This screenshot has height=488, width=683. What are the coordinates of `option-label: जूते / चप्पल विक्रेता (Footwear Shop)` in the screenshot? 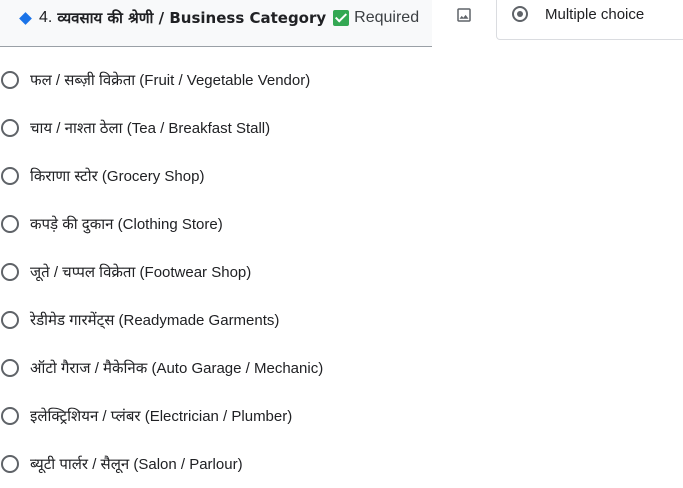 It's located at (141, 272).